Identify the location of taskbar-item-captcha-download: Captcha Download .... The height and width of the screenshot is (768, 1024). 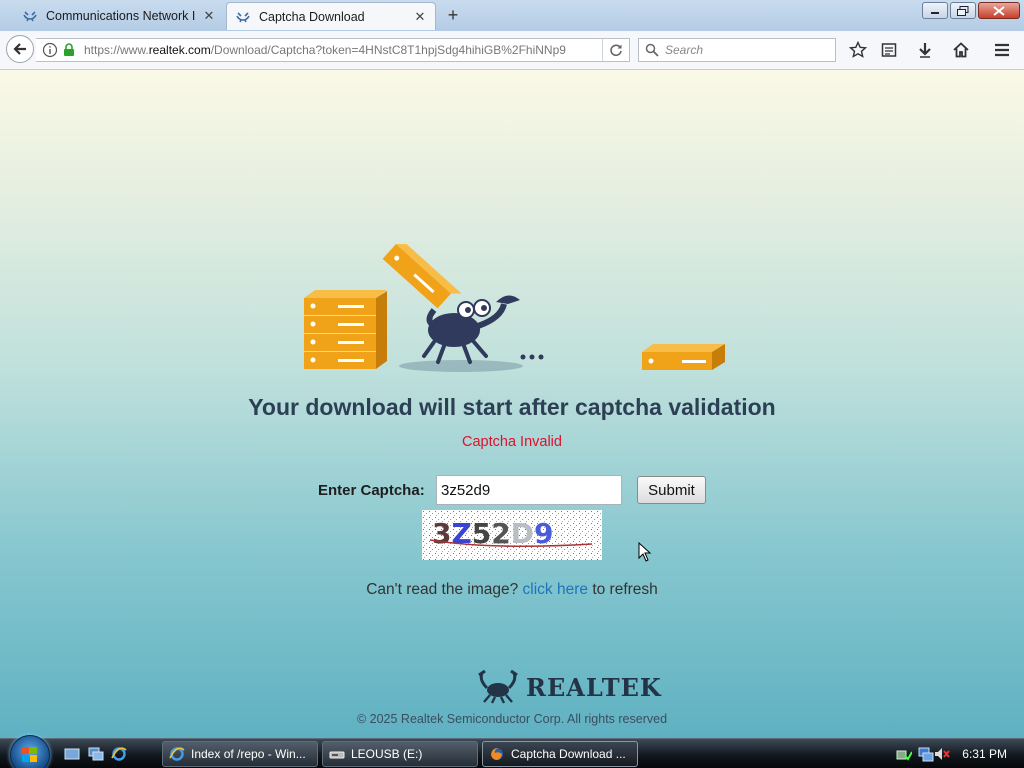
(560, 754).